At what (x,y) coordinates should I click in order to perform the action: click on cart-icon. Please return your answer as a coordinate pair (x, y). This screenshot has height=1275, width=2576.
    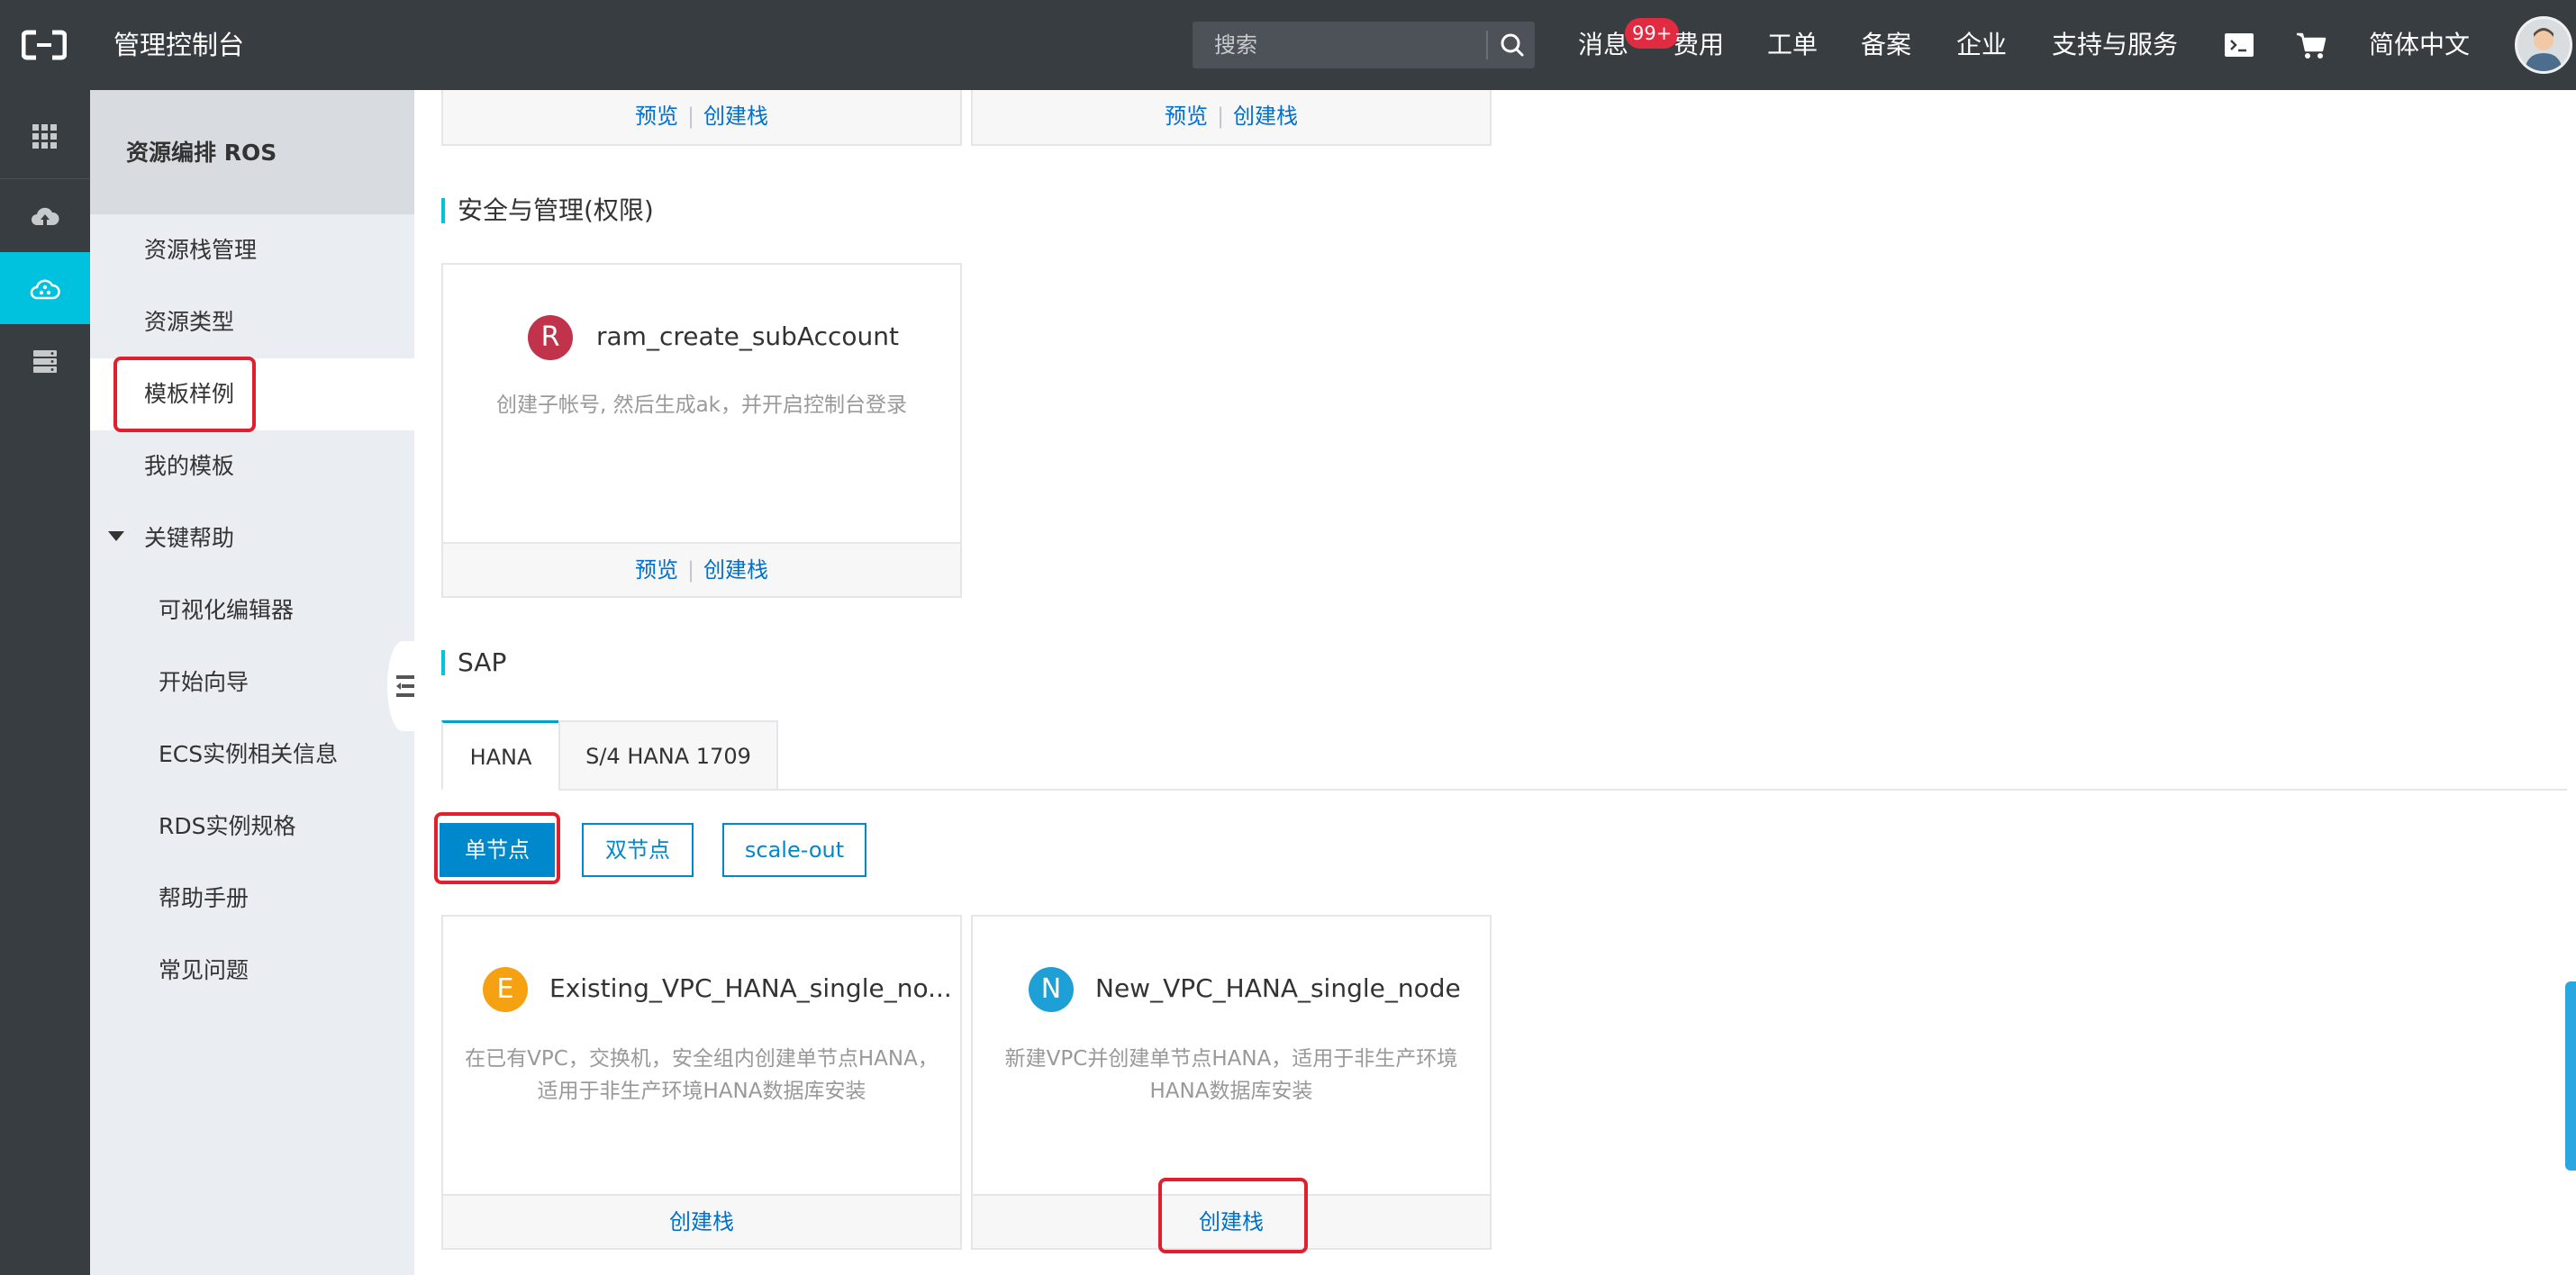
    Looking at the image, I should click on (2312, 45).